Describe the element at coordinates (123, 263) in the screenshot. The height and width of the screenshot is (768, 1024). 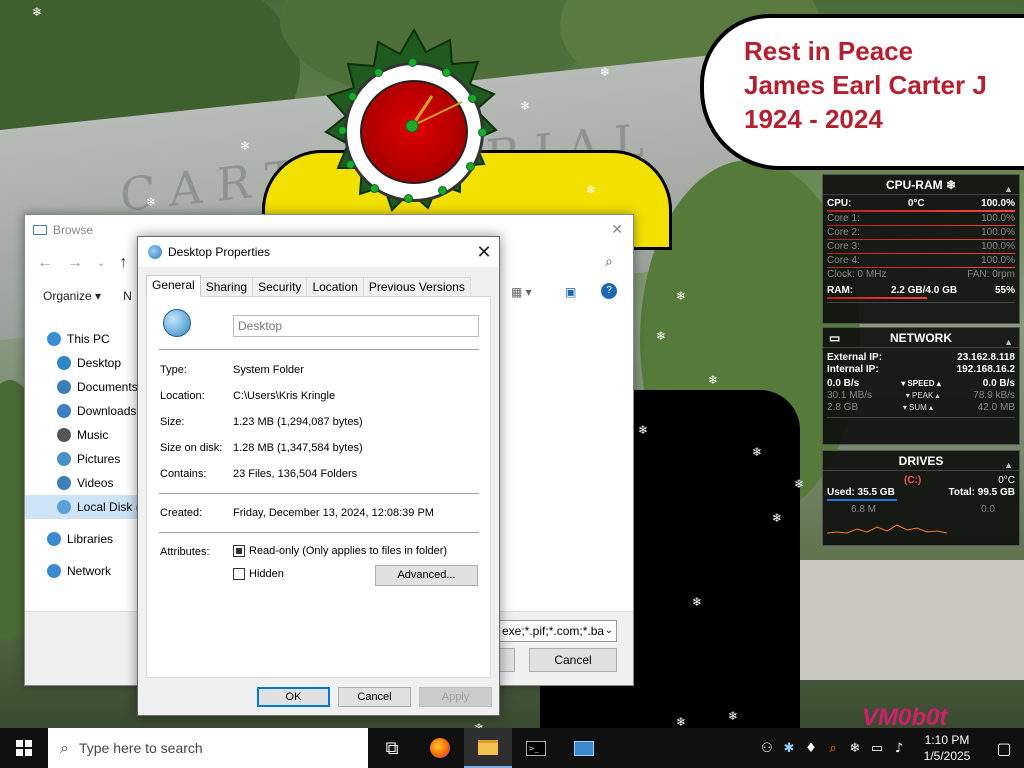
I see `up-arrow-icon: ↑` at that location.